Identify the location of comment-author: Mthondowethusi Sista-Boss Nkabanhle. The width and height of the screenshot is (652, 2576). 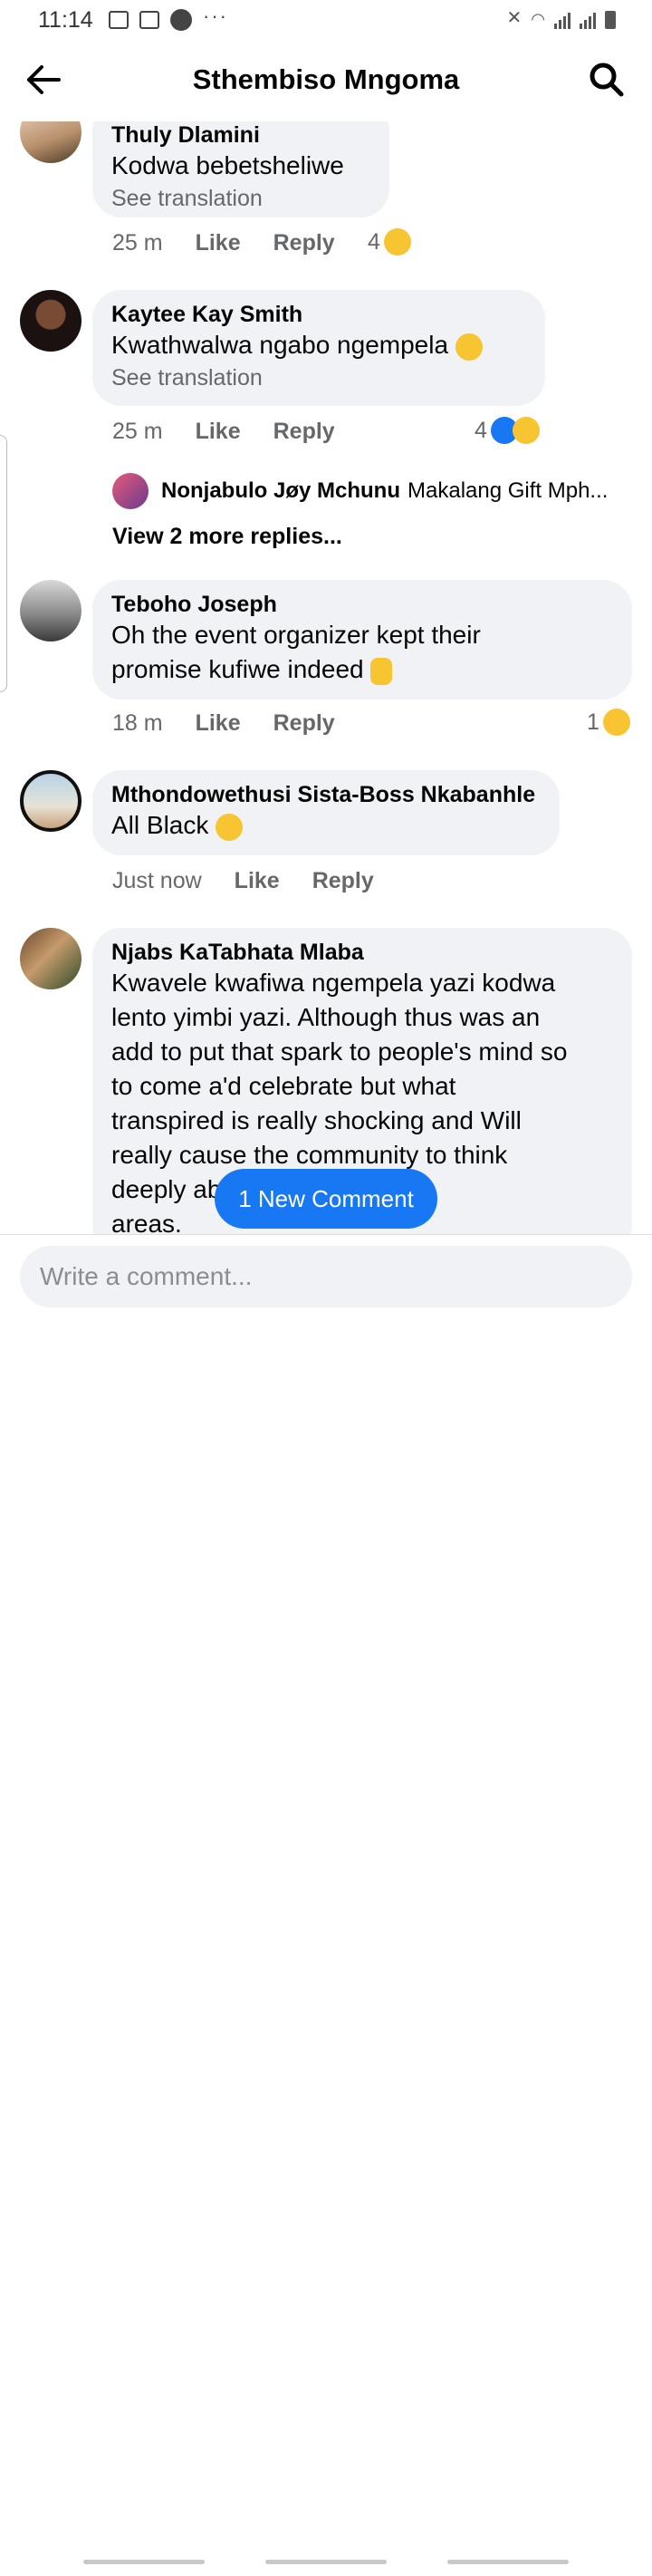
(326, 794).